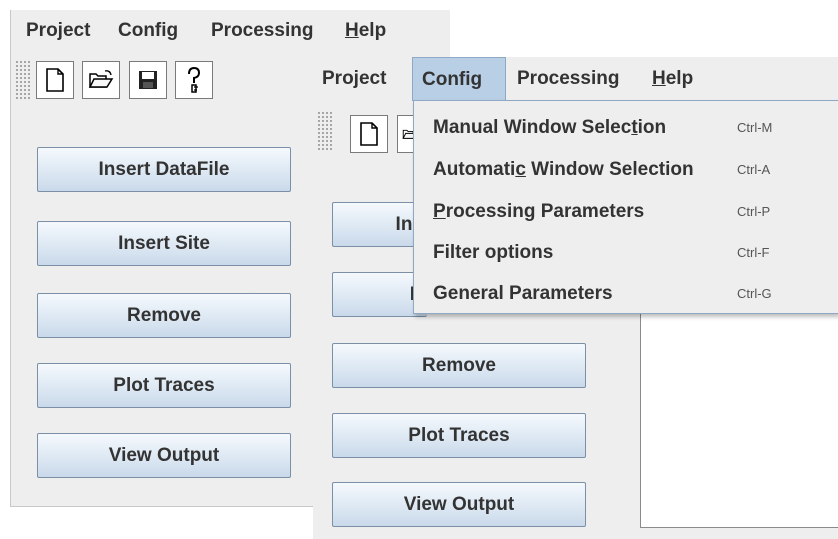 This screenshot has width=838, height=539. What do you see at coordinates (164, 169) in the screenshot?
I see `insert-datafile-button: Insert DataFile` at bounding box center [164, 169].